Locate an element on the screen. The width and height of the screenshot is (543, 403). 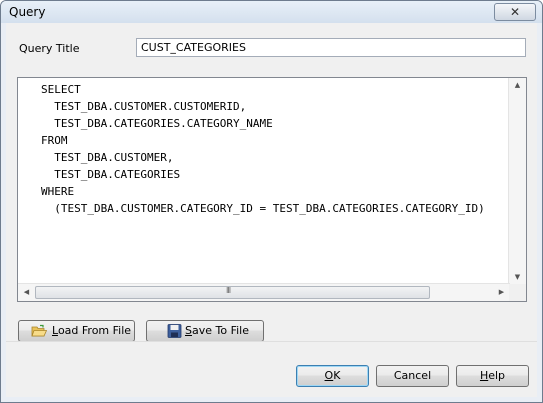
sql-line: TEST_DBA.CATEGORIES is located at coordinates (111, 174).